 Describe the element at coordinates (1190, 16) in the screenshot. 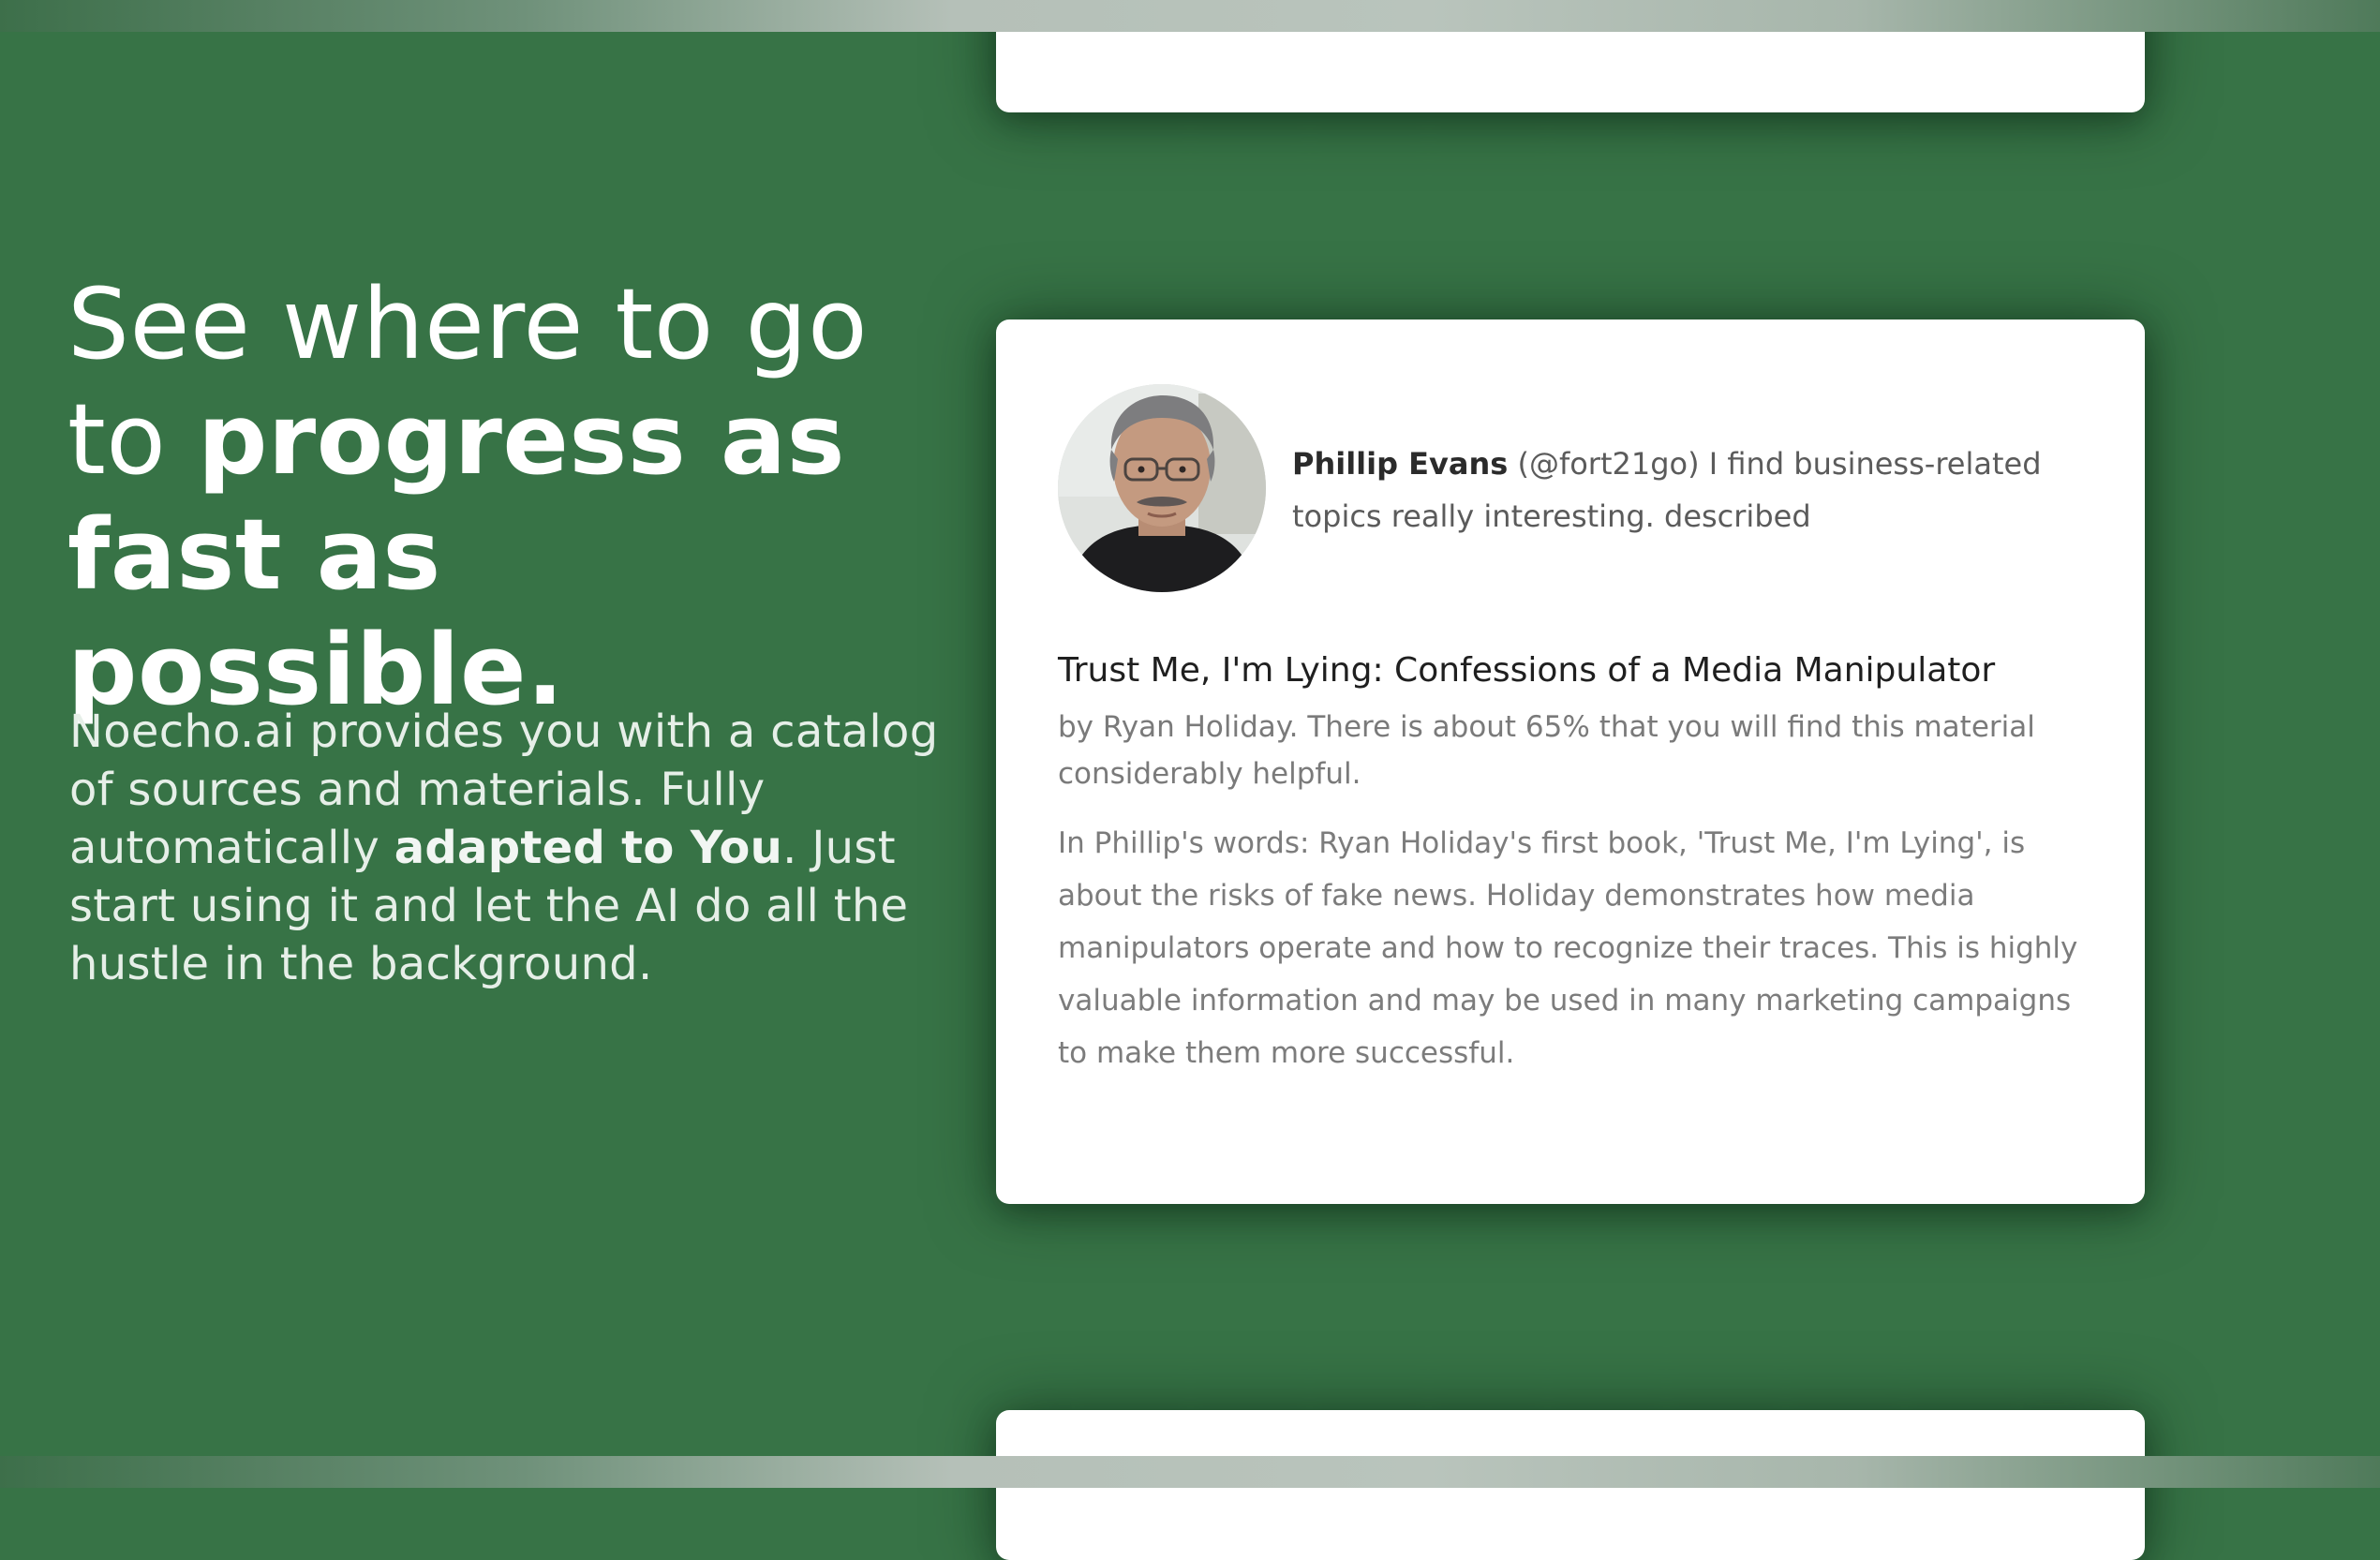

I see `top-scroll-fade` at that location.